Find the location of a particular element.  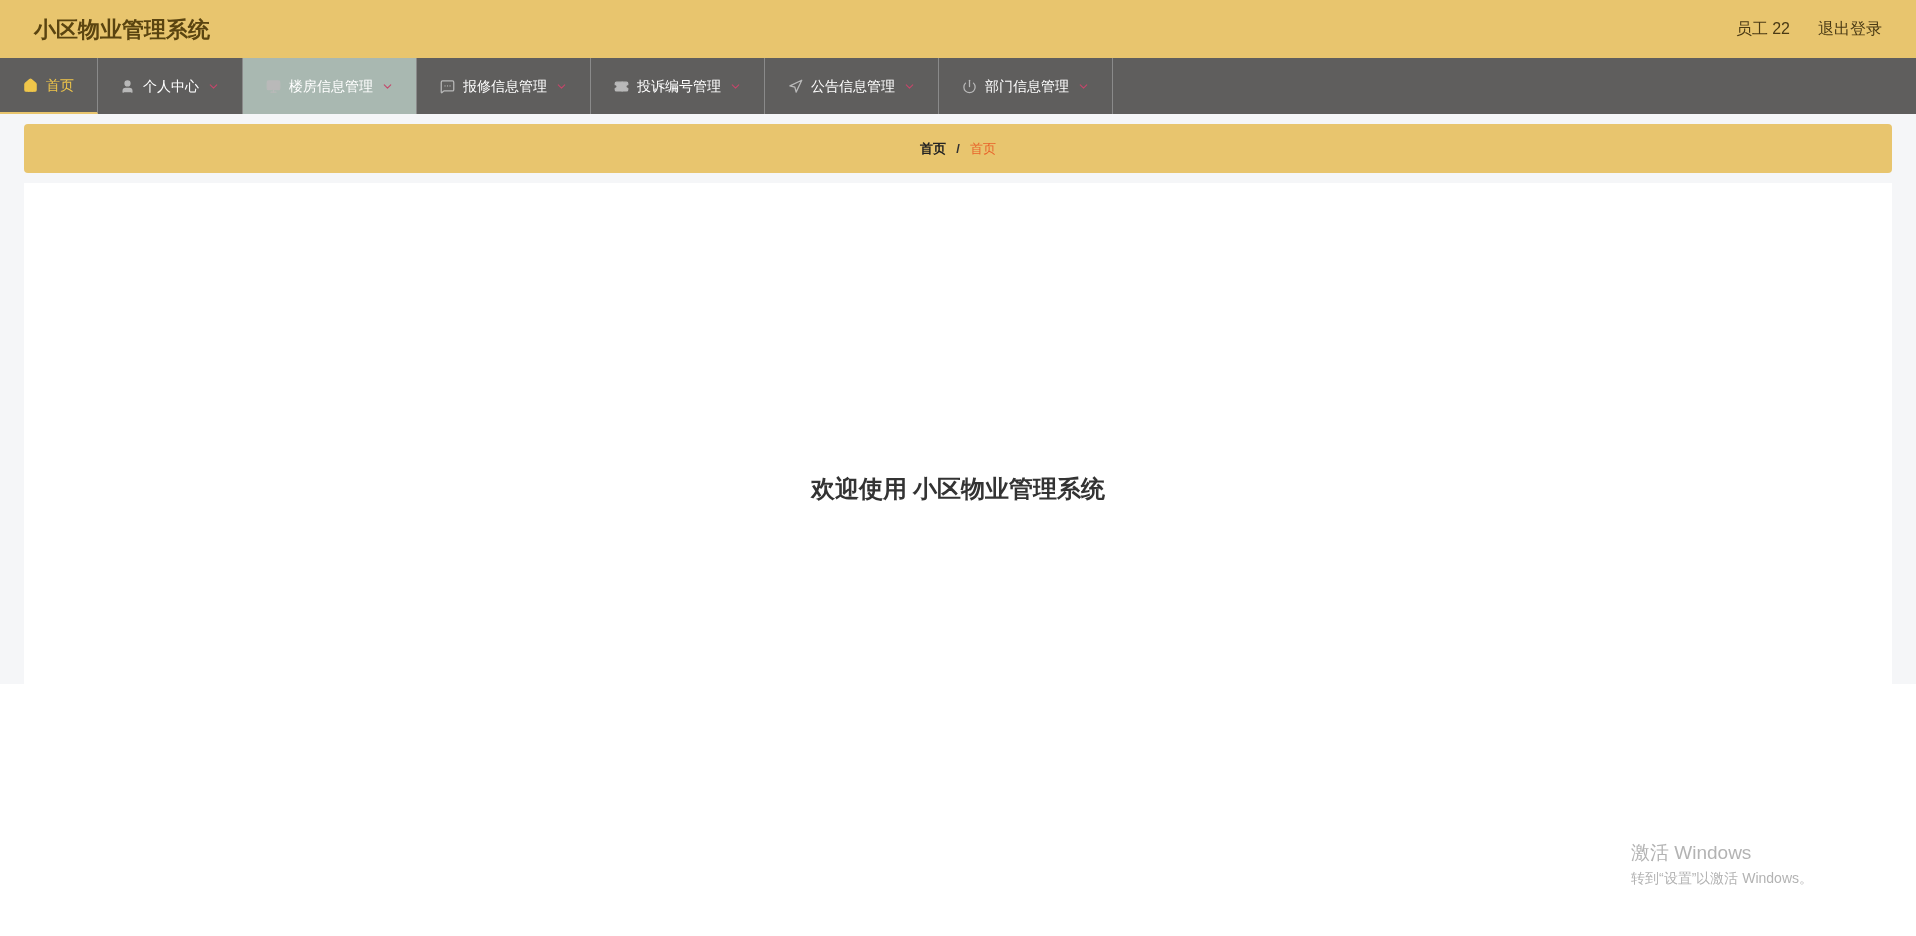

app-title: 小区物业管理系统 is located at coordinates (122, 29).